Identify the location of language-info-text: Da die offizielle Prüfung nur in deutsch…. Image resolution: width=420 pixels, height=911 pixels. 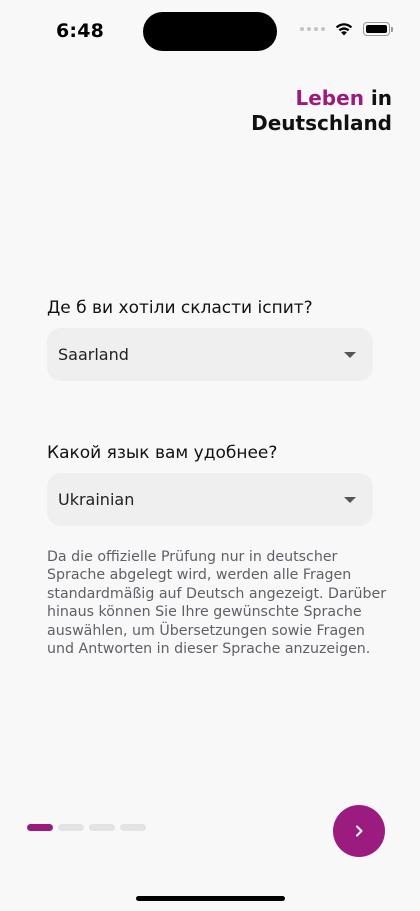
(217, 603).